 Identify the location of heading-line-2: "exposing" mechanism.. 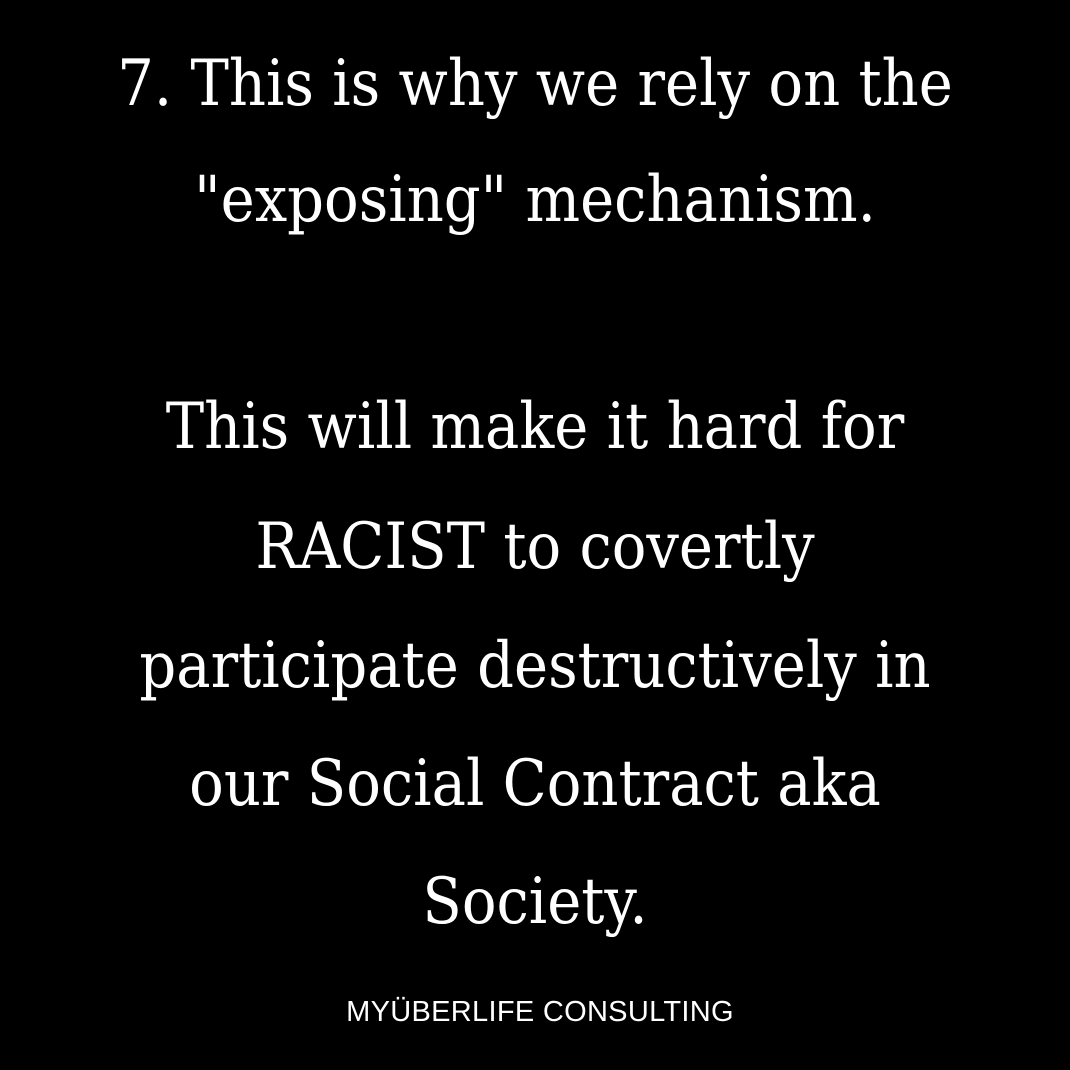
(535, 200).